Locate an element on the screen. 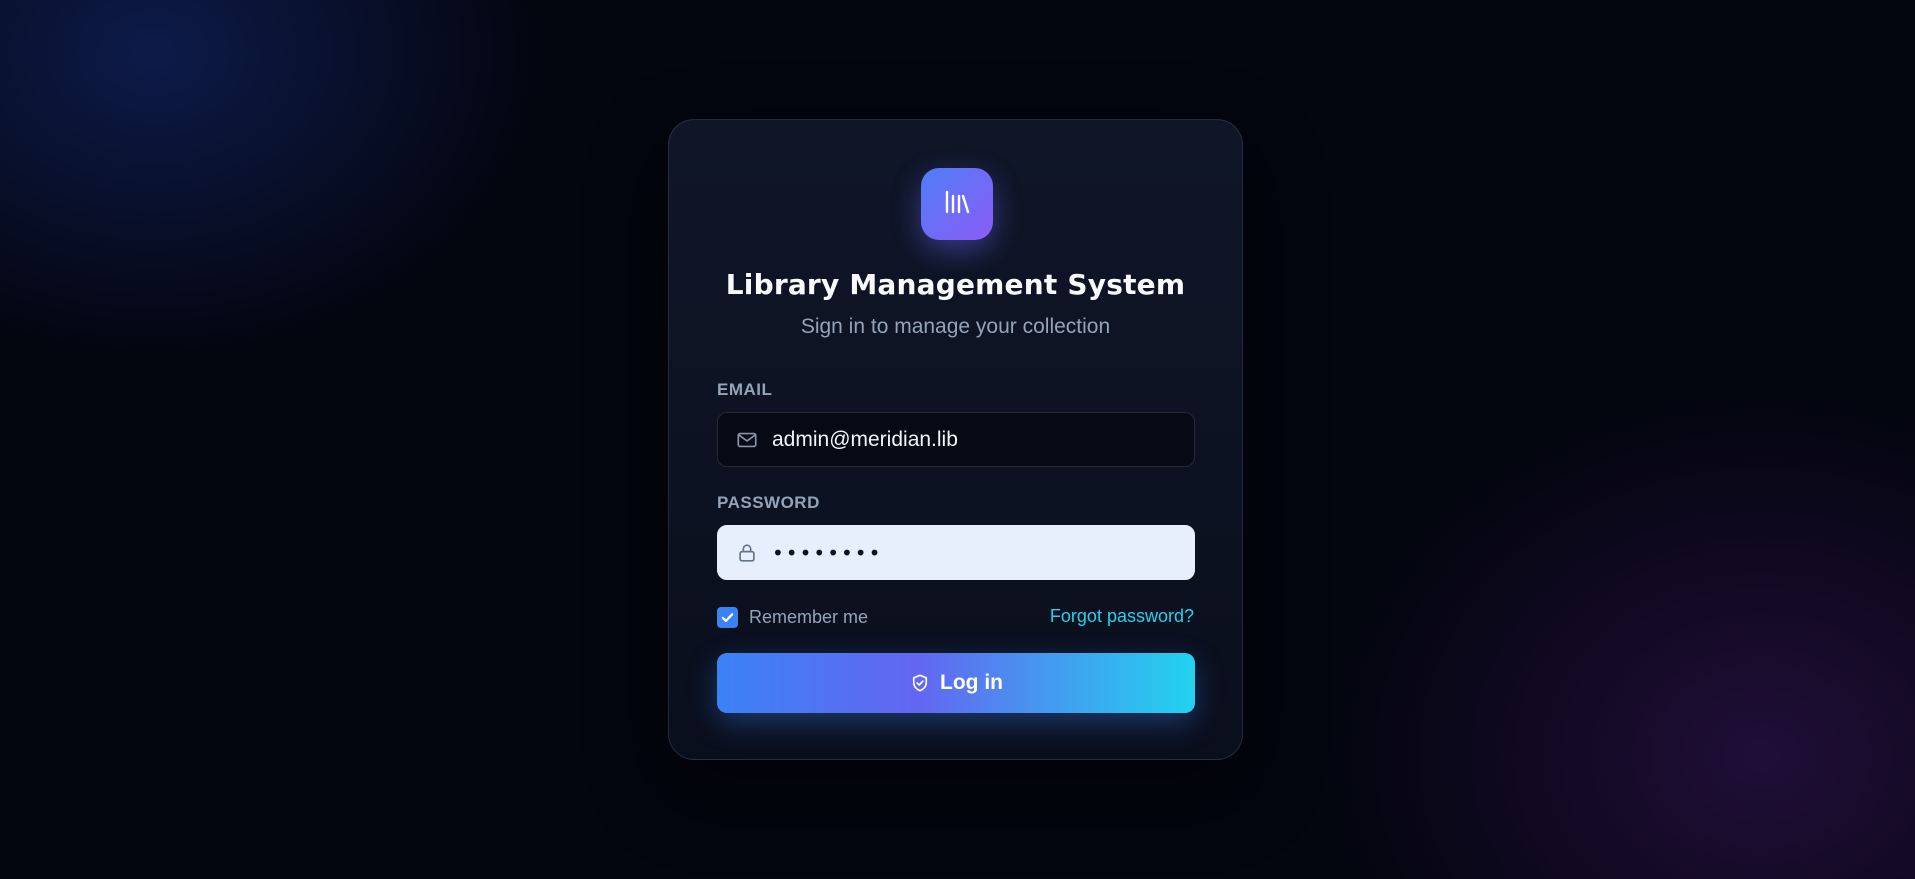 This screenshot has height=879, width=1915. lock-icon is located at coordinates (747, 553).